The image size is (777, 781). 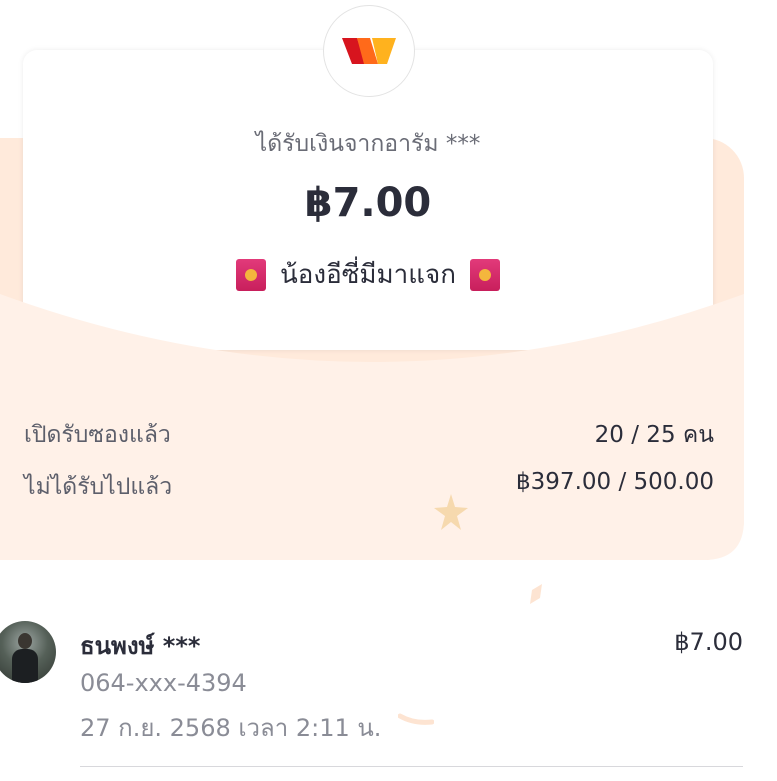 I want to click on envelope-message: น้องอีซี่มีมาแจก, so click(x=368, y=274).